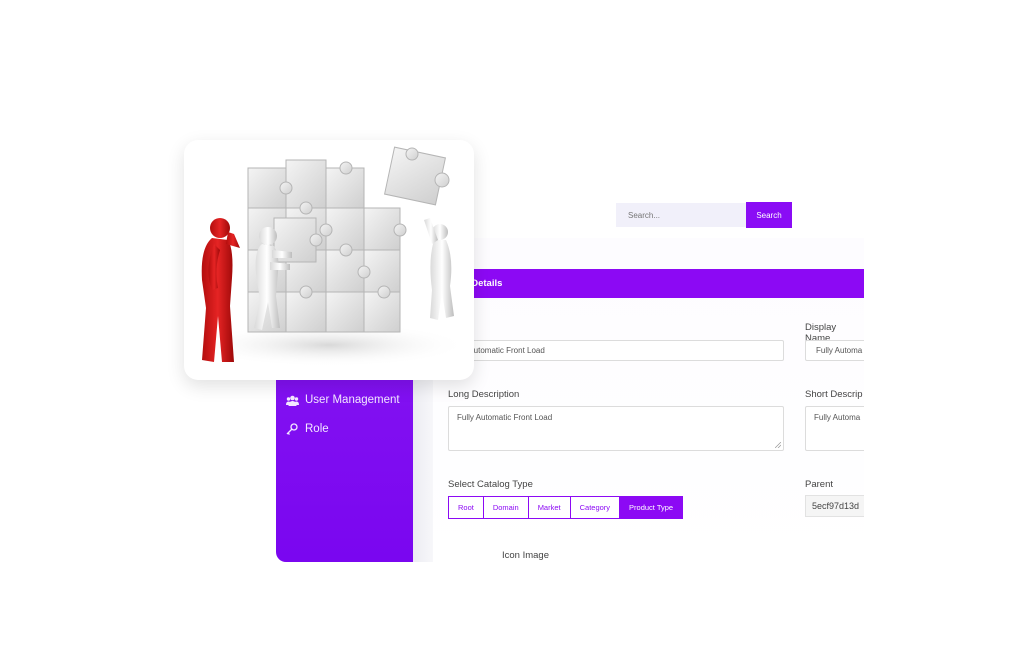 This screenshot has width=1021, height=660. I want to click on icon-image-label: Icon Image, so click(525, 555).